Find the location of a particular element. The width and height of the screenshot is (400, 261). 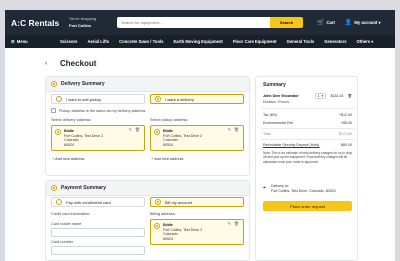

cart-link: 🛒 Cart is located at coordinates (326, 22).